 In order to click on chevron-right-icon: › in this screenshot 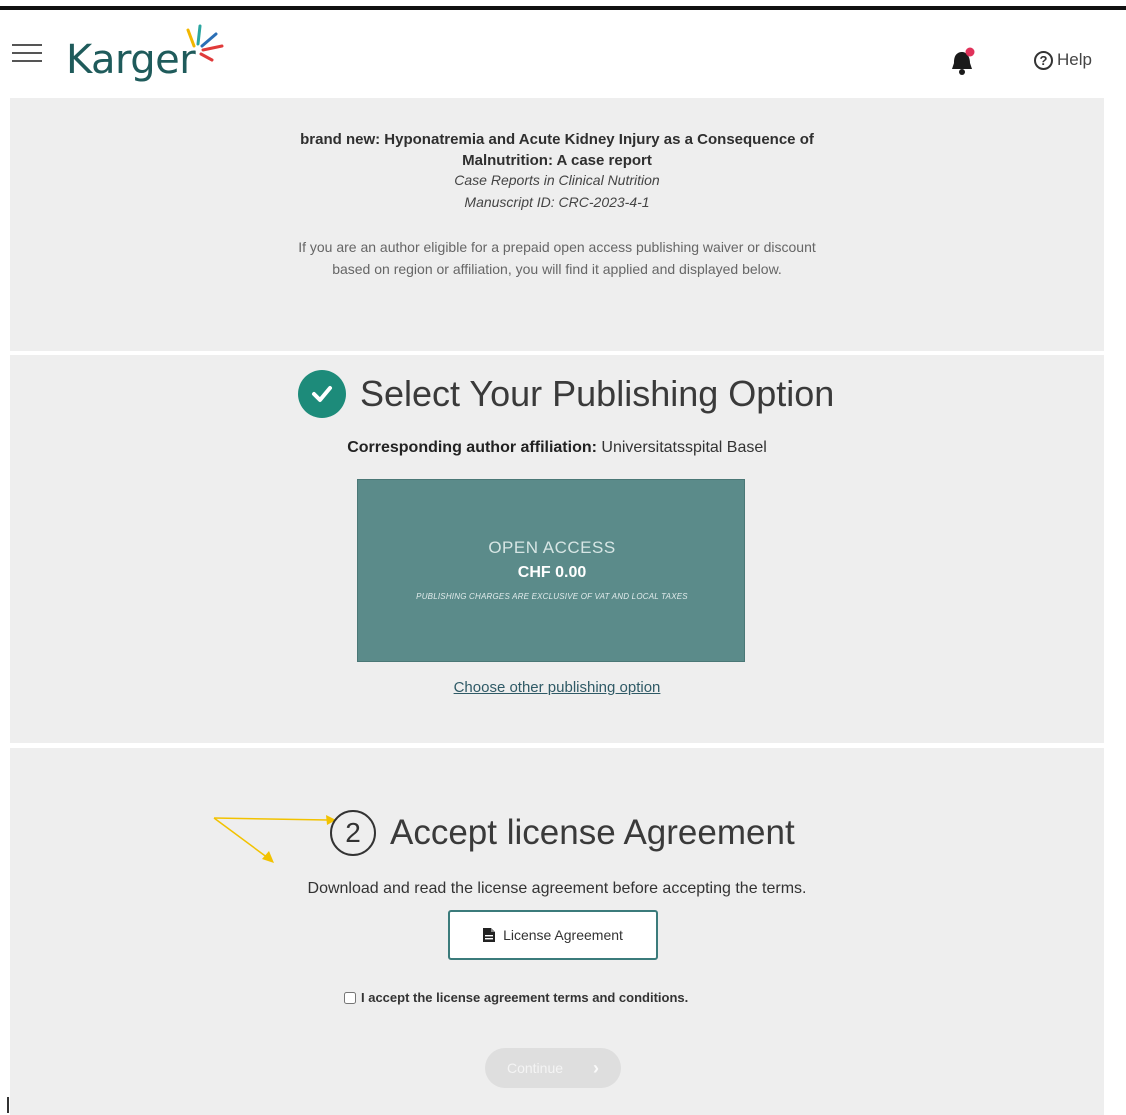, I will do `click(596, 1067)`.